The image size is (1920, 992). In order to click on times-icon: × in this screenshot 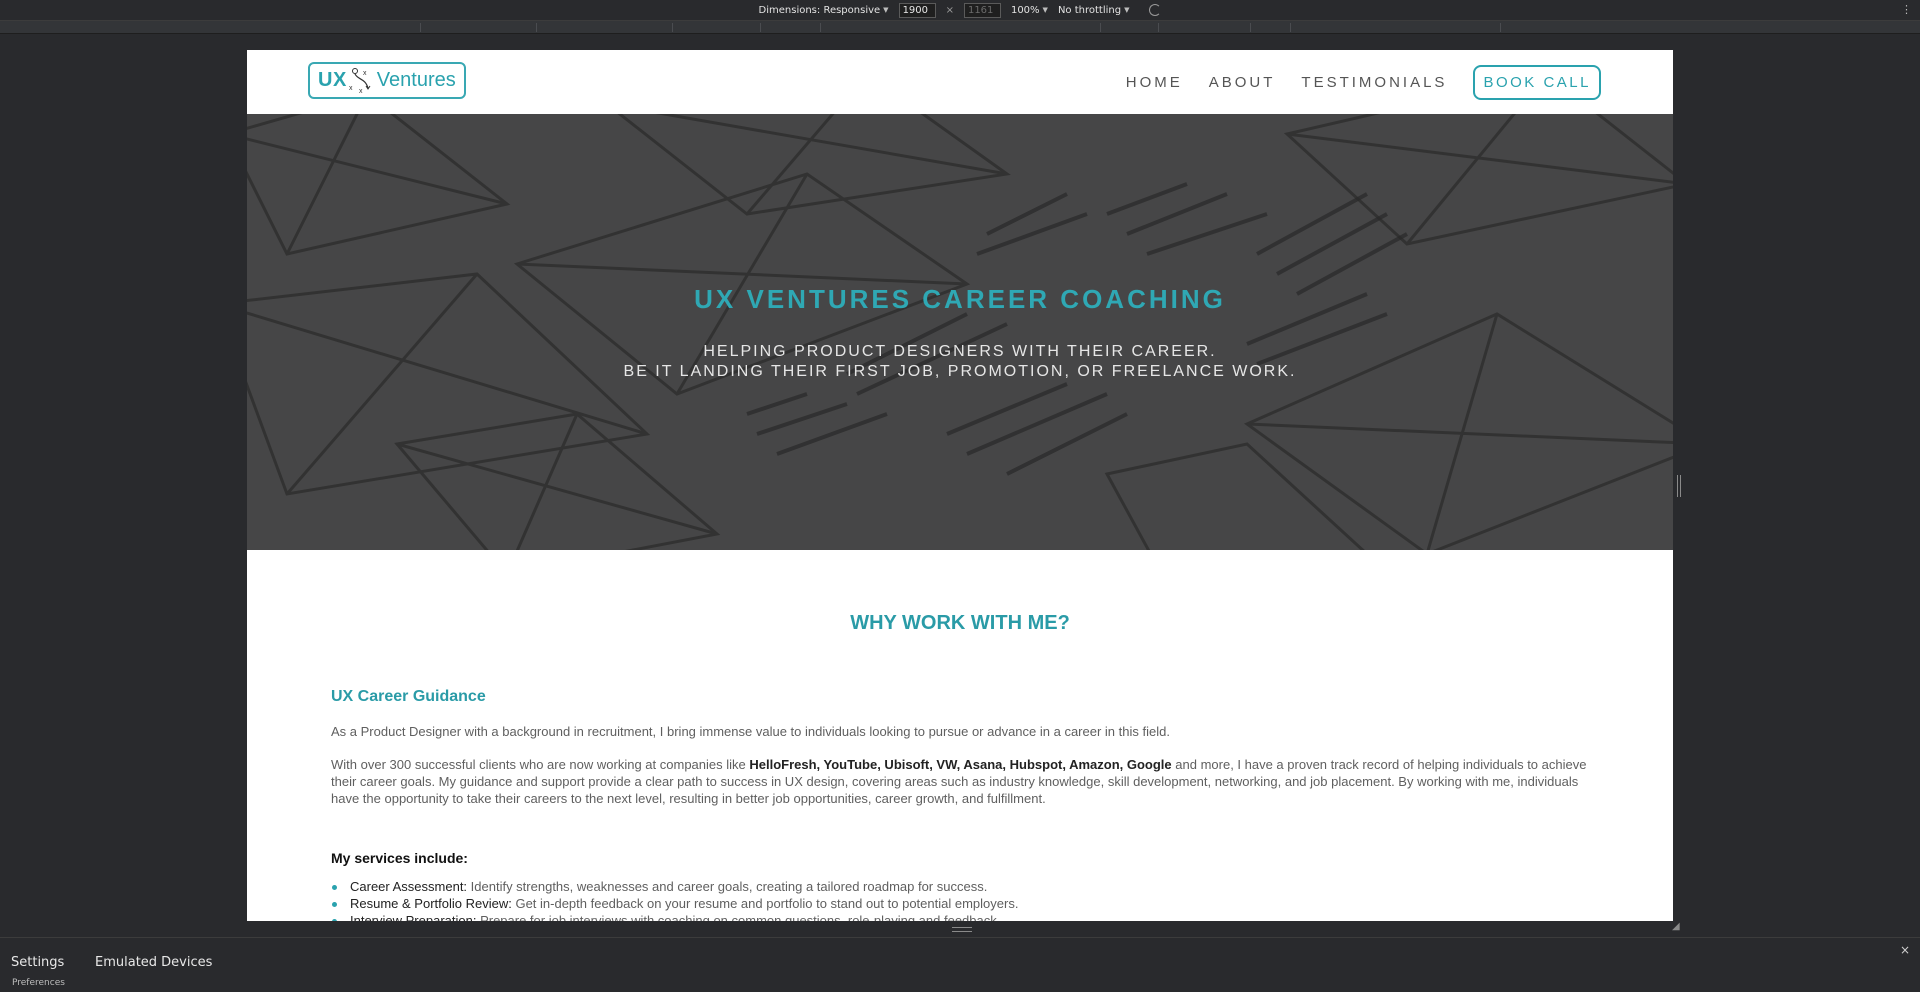, I will do `click(949, 10)`.